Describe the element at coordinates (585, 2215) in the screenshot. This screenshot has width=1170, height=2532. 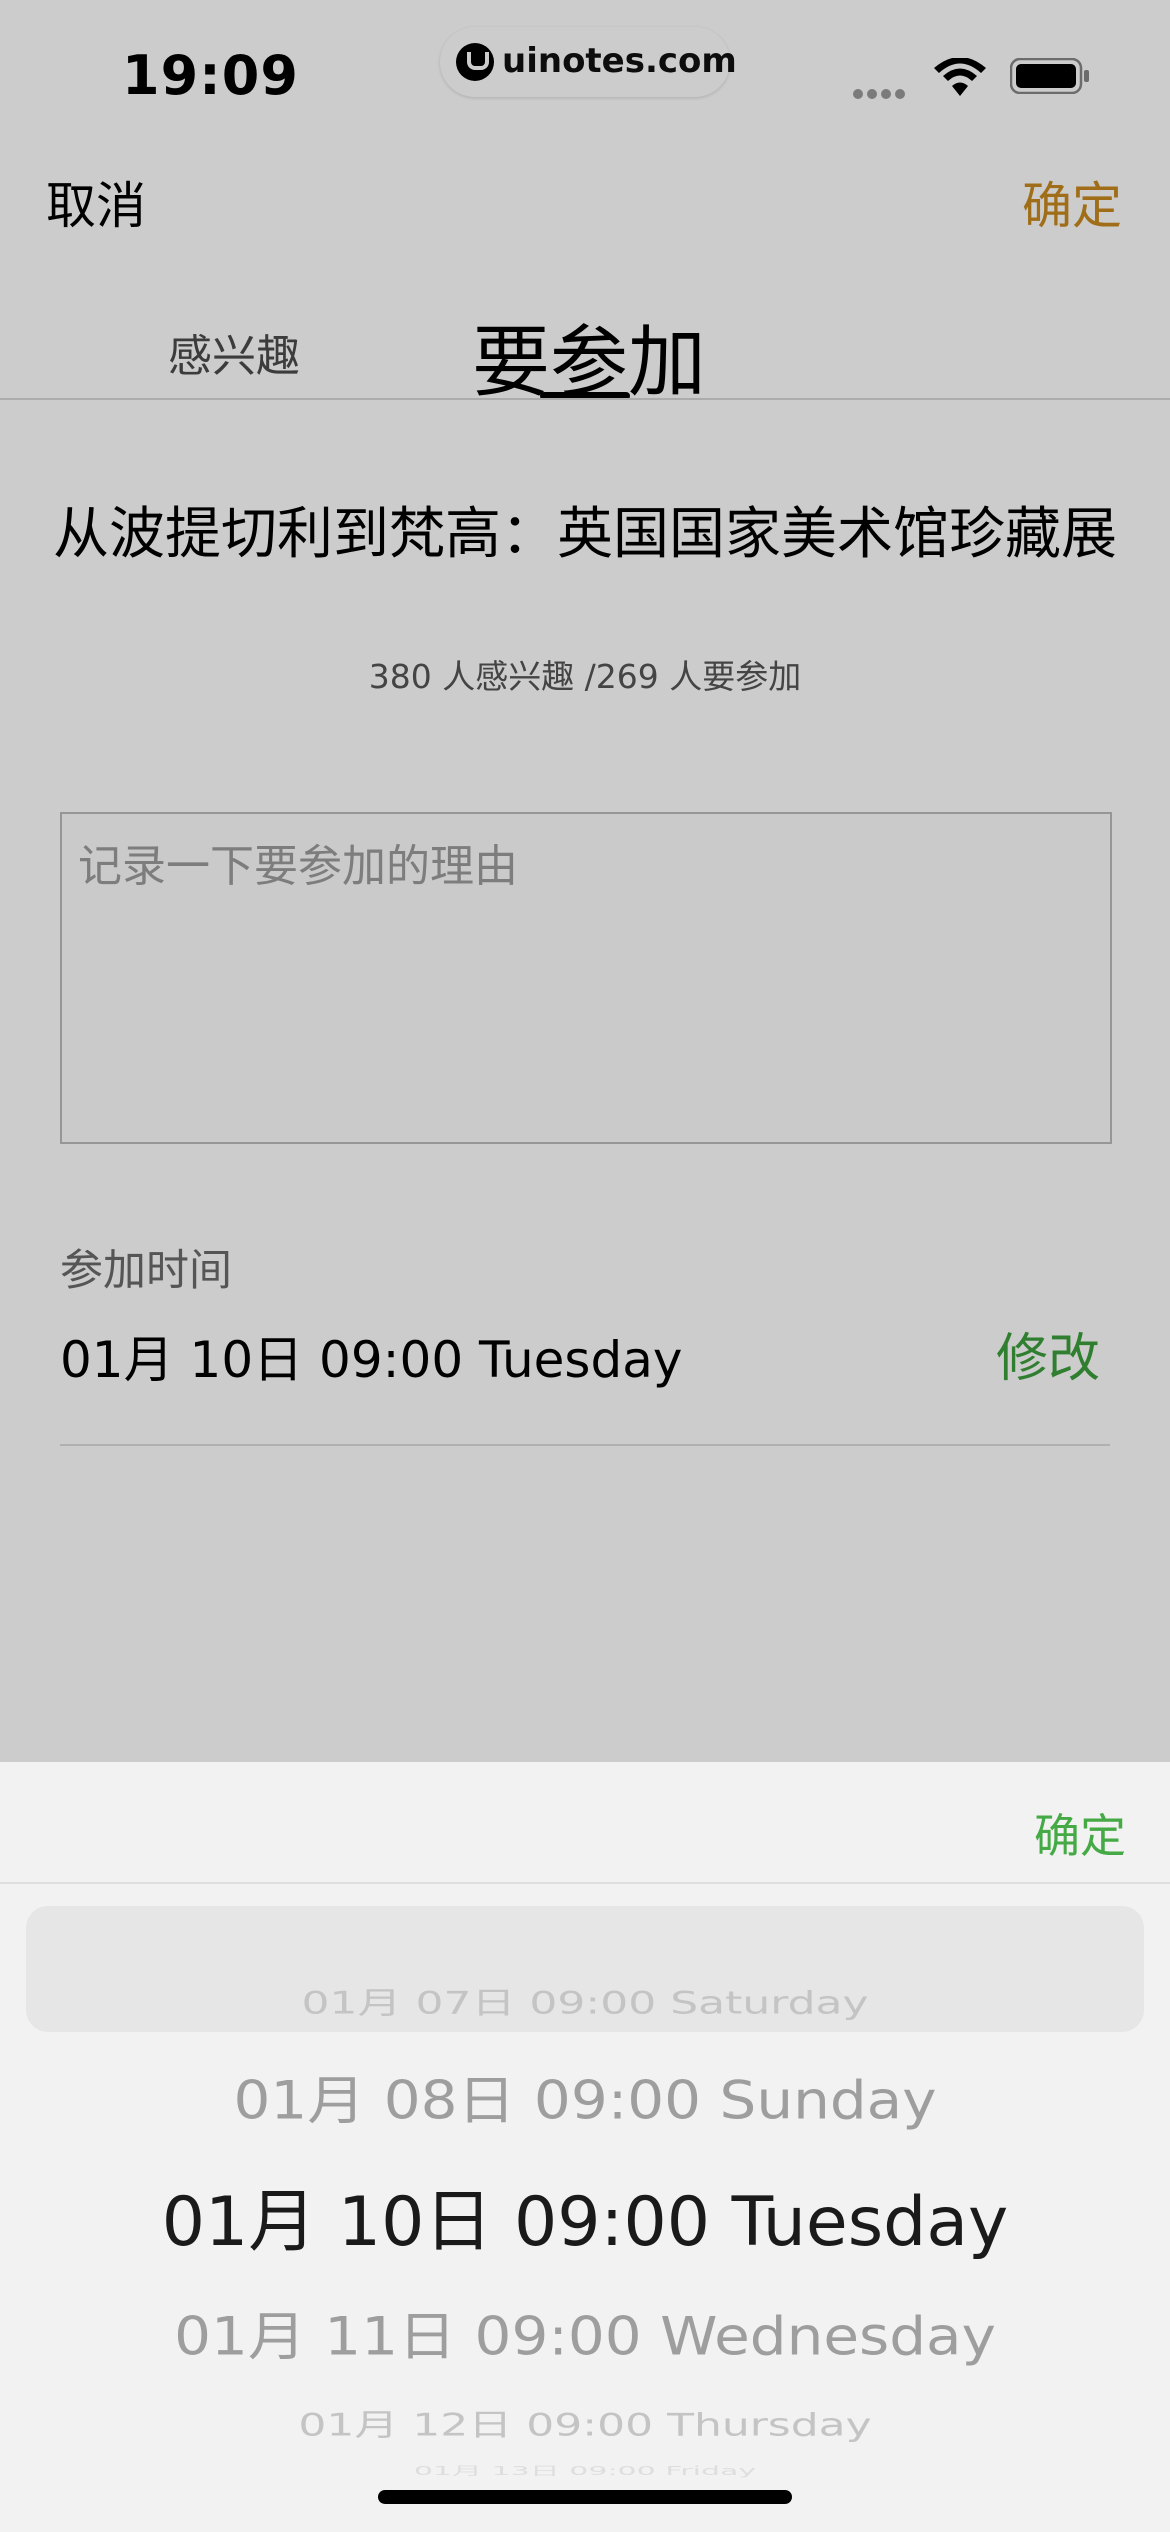
I see `picker-option-selected: 01月 10日 09:00 Tuesday` at that location.